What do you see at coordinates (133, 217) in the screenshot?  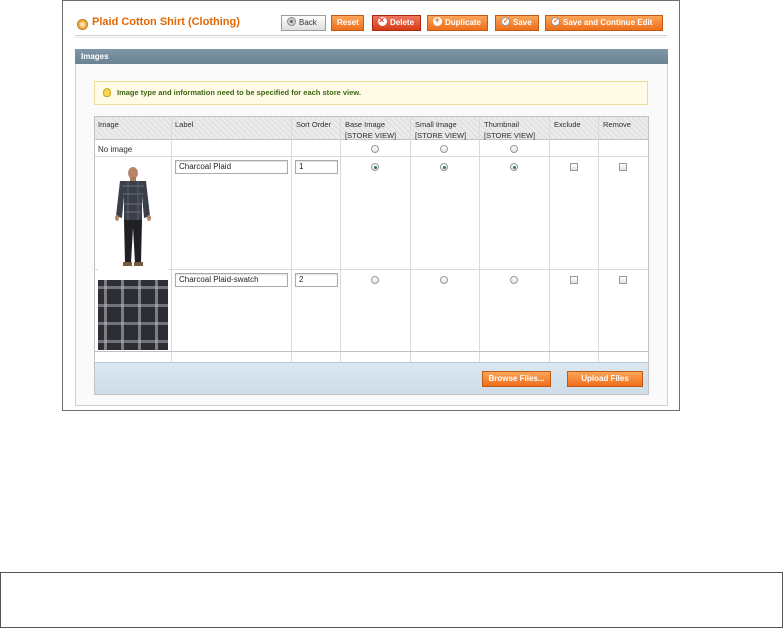 I see `product-photo-thumbnail` at bounding box center [133, 217].